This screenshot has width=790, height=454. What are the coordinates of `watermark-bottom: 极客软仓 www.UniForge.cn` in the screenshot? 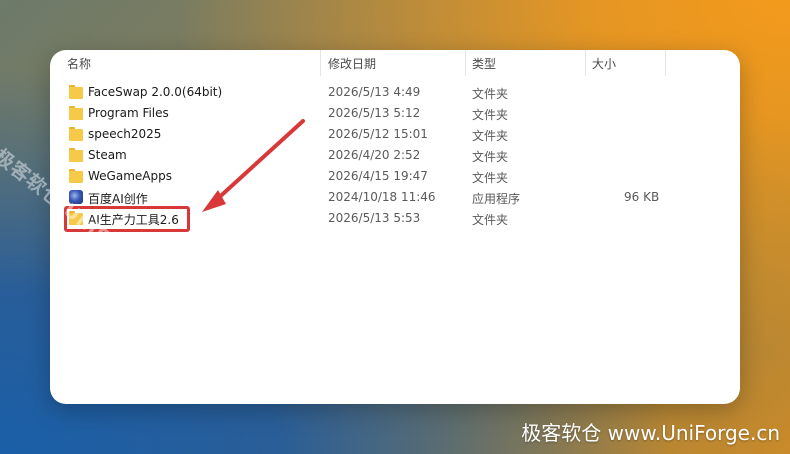 It's located at (650, 433).